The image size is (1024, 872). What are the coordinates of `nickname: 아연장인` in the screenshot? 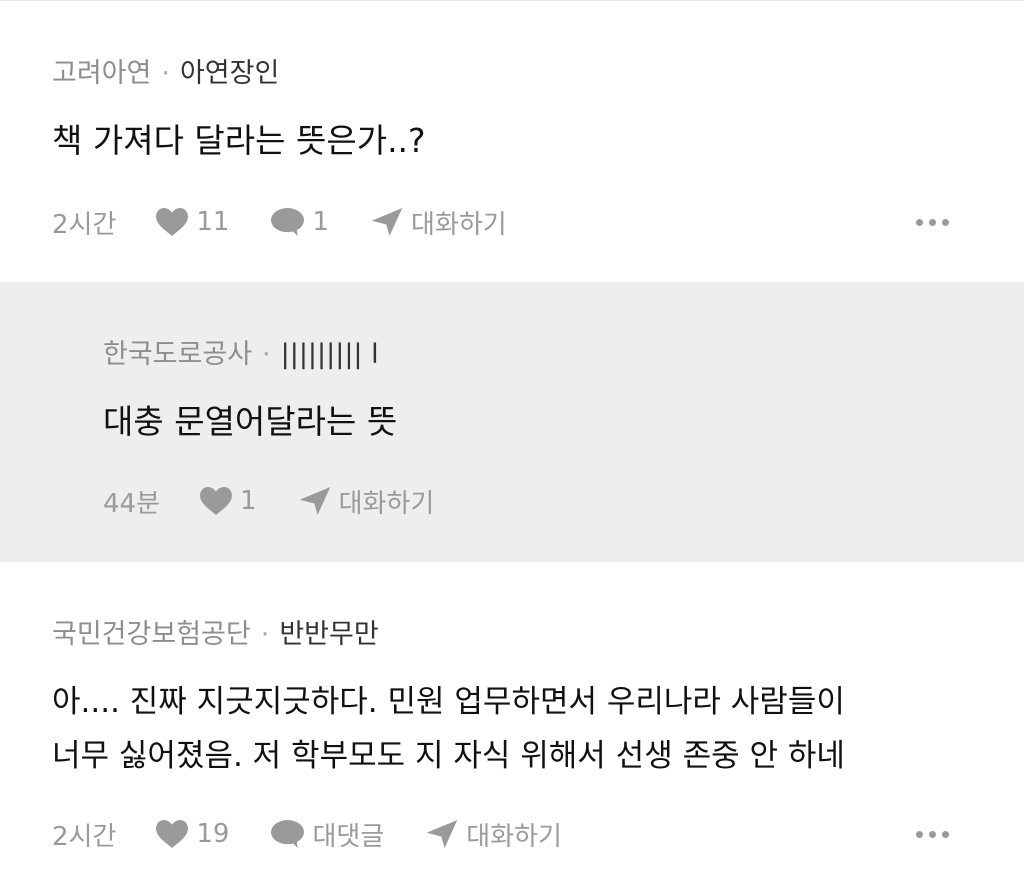 It's located at (229, 73).